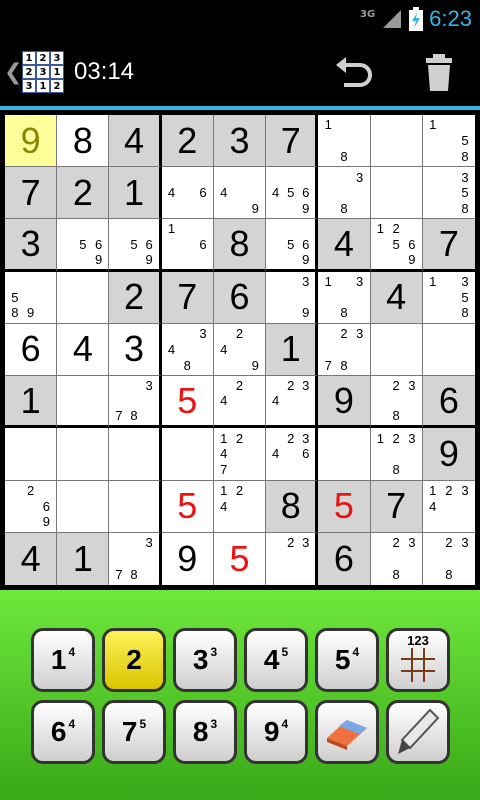  I want to click on board-cell: 1 58, so click(448, 141).